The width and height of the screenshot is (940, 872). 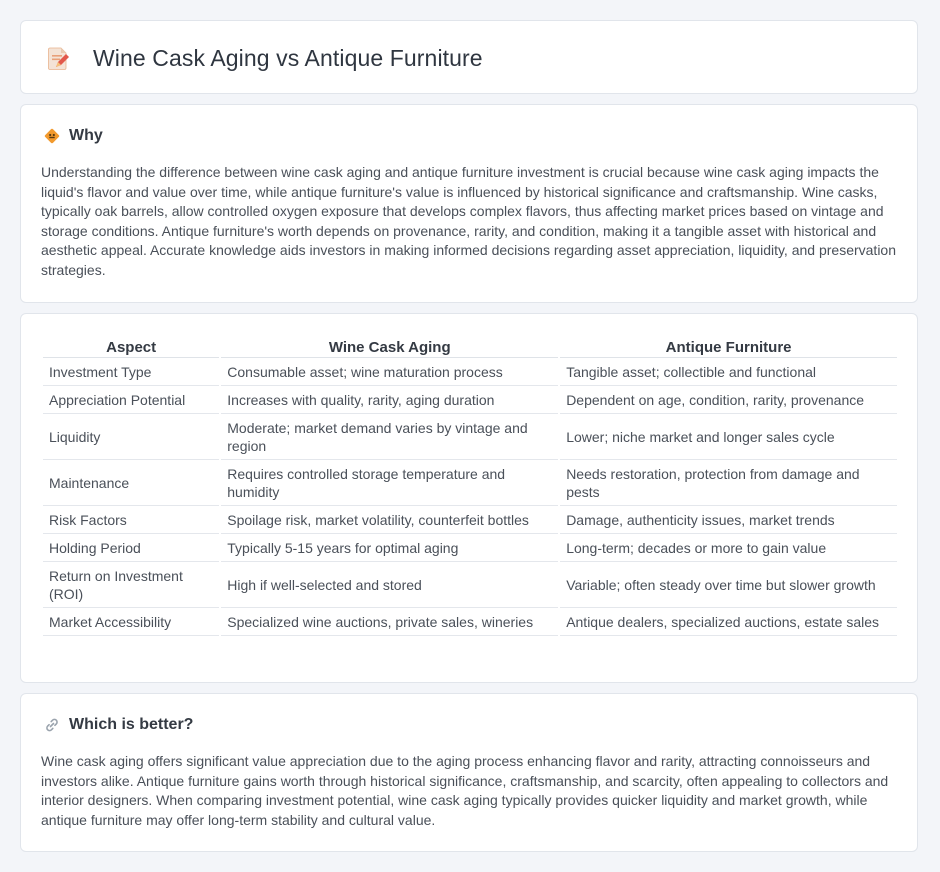 I want to click on row-wine-value: High if well-selected and stored, so click(x=390, y=585).